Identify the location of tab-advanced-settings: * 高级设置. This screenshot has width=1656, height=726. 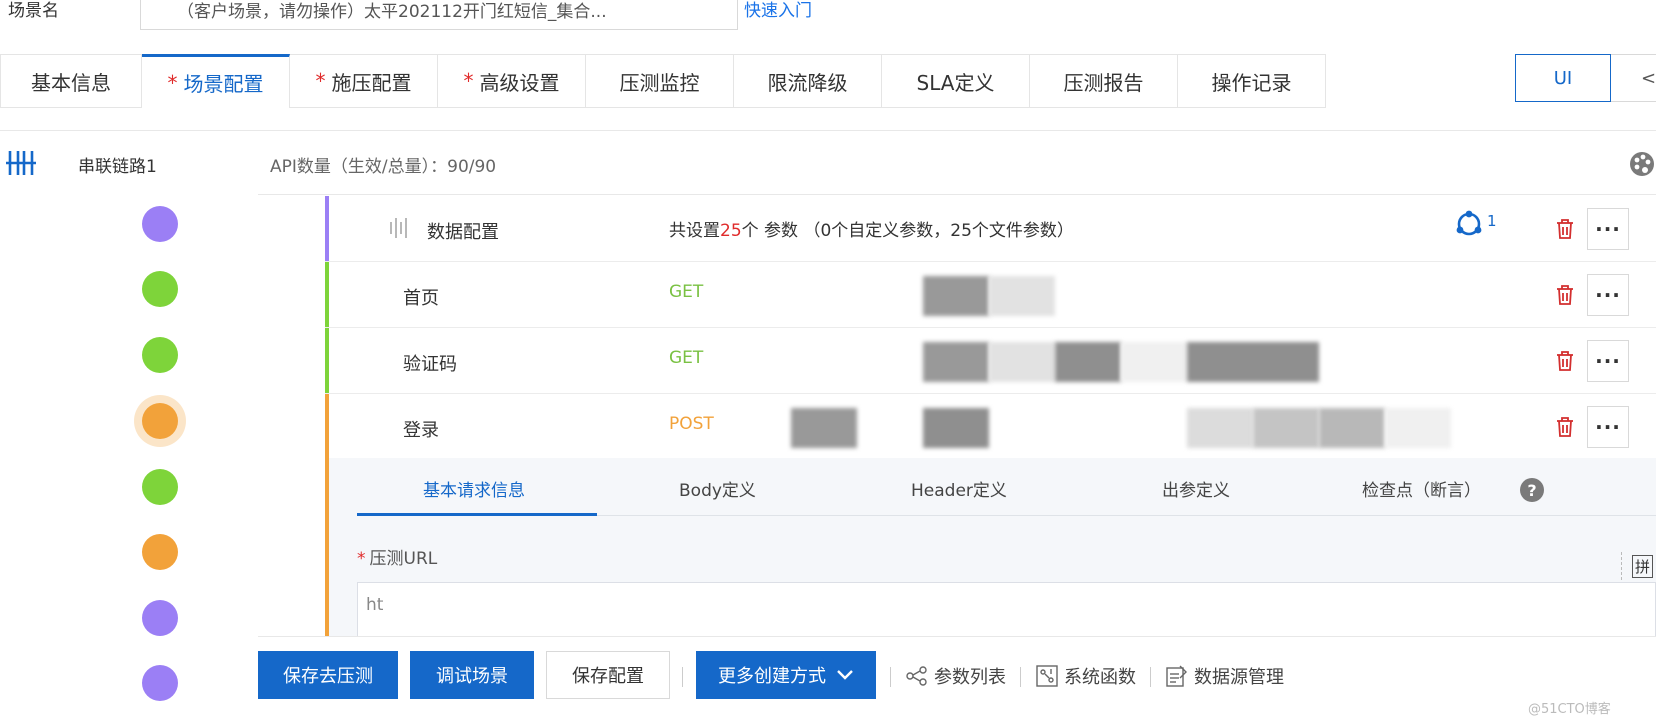
(512, 81).